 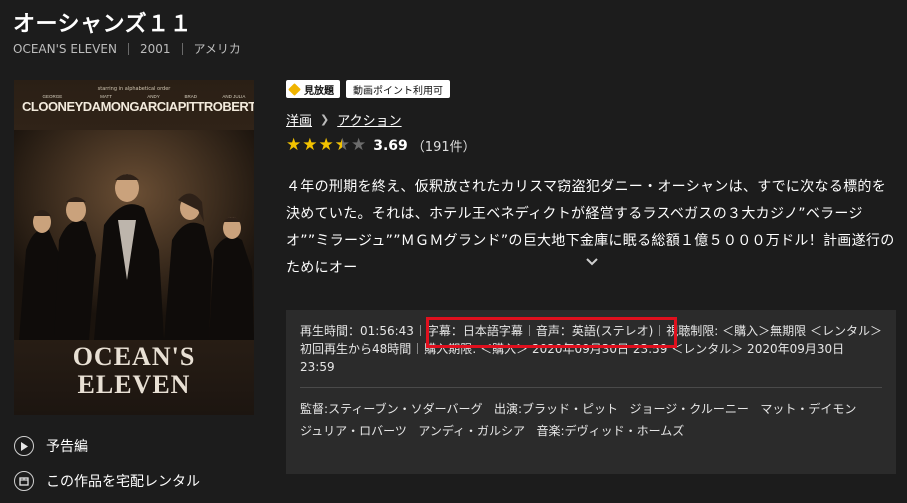 I want to click on point-badge: 動画ポイント利用可, so click(x=398, y=89).